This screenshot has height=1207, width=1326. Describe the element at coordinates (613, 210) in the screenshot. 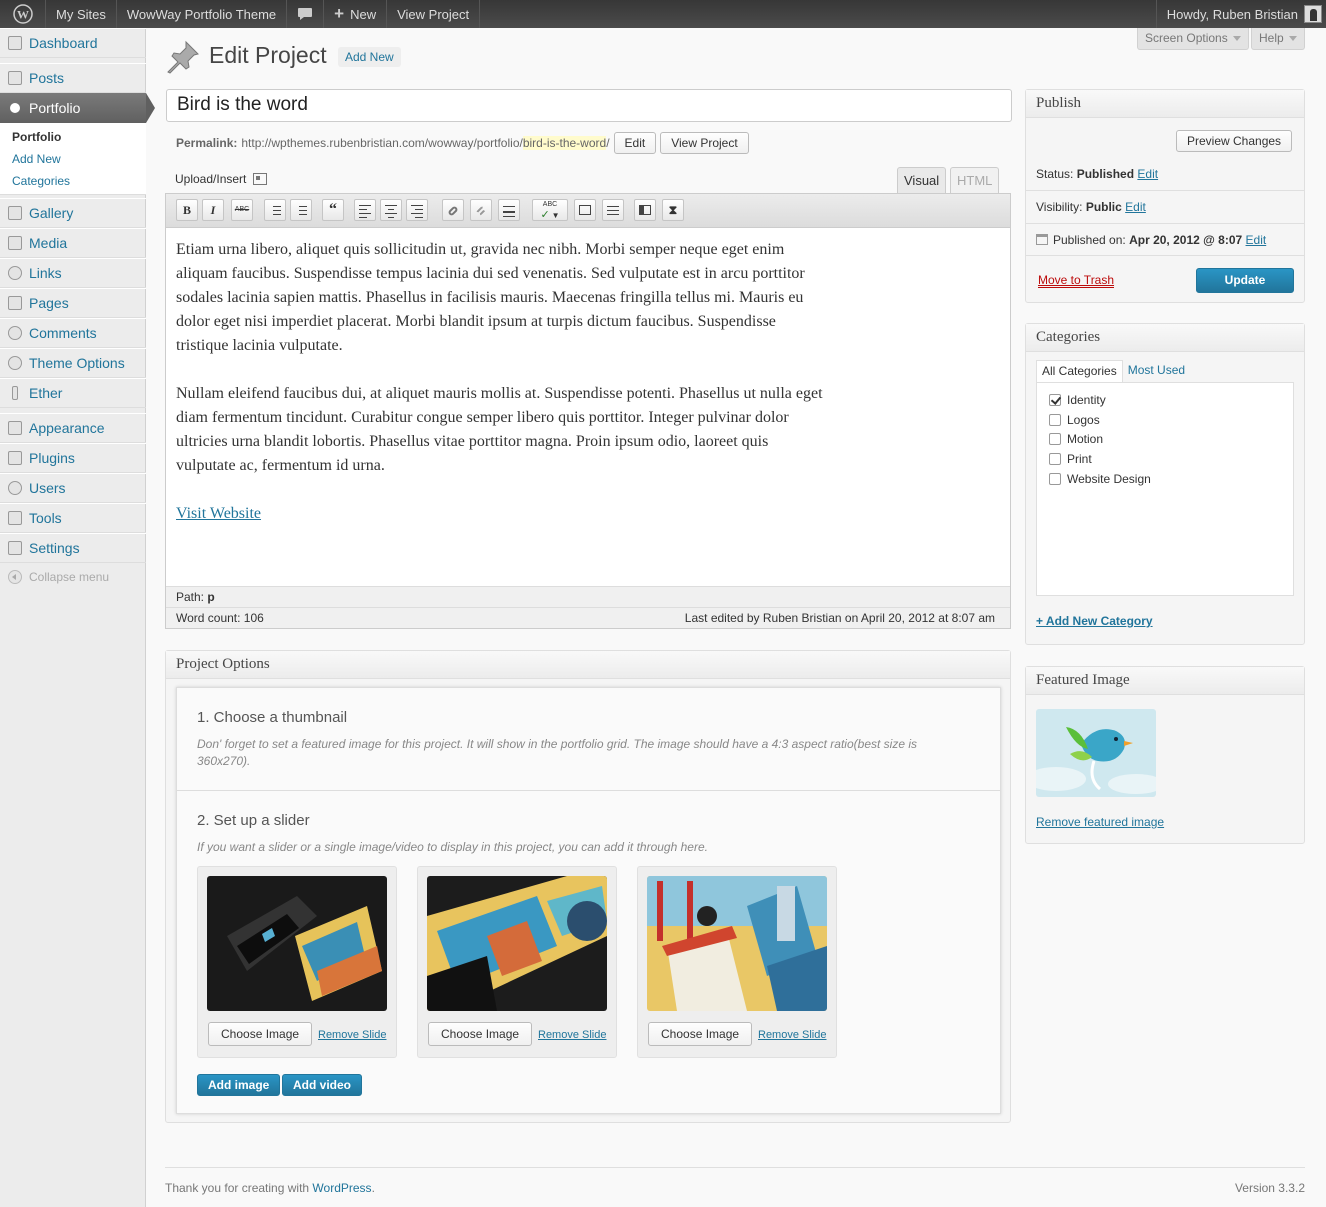

I see `kitchen-sink-icon` at that location.